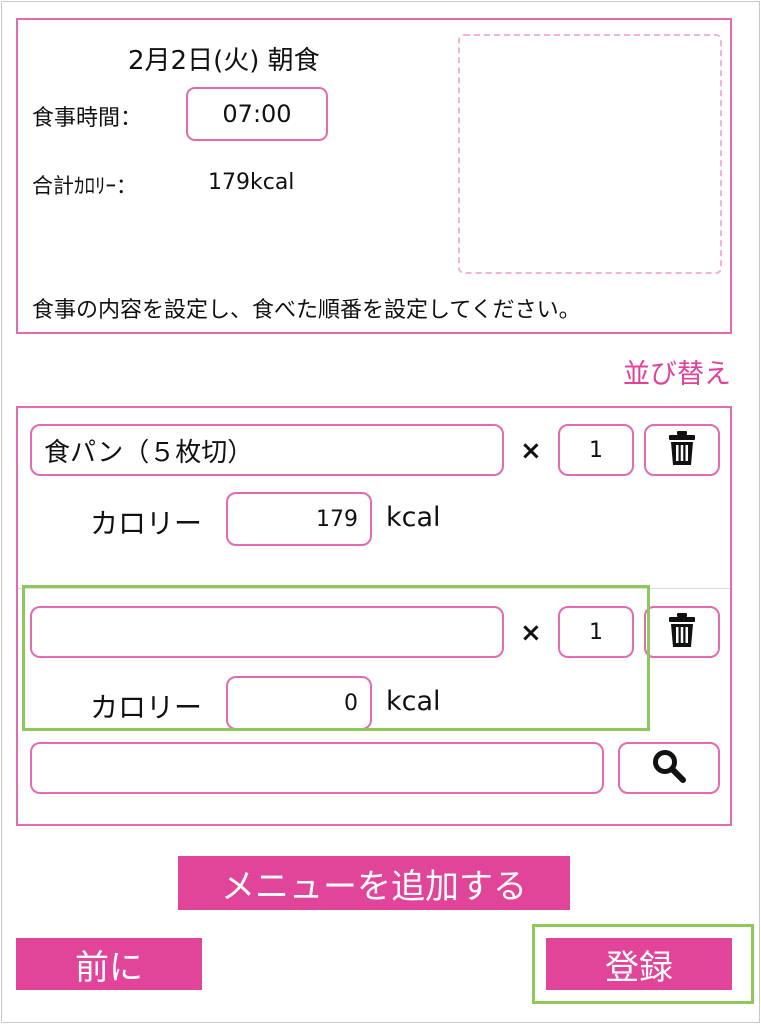  I want to click on meal-time-label: 食事時間：, so click(87, 118).